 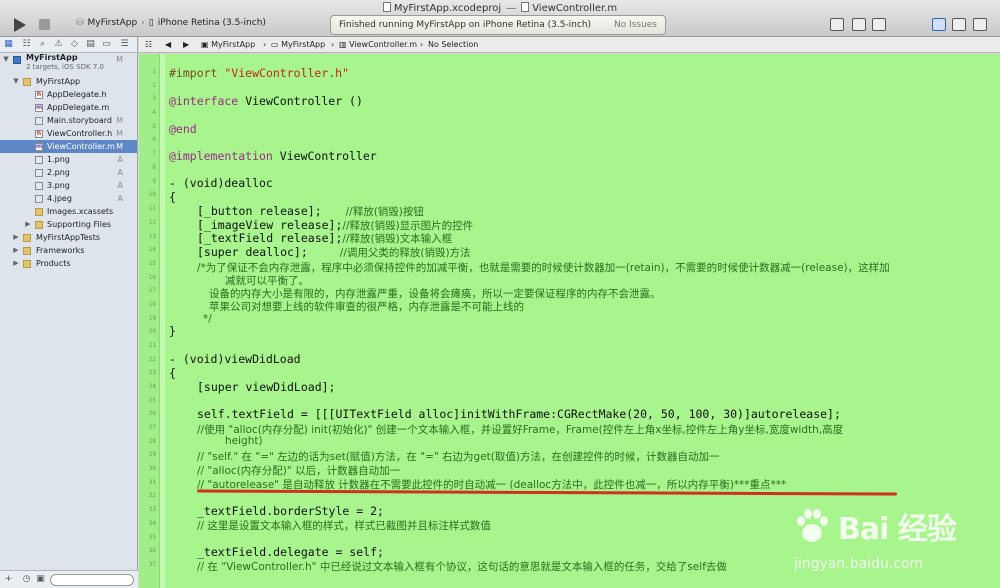 What do you see at coordinates (212, 23) in the screenshot?
I see `scheme-device: iPhone Retina (3.5-inch)` at bounding box center [212, 23].